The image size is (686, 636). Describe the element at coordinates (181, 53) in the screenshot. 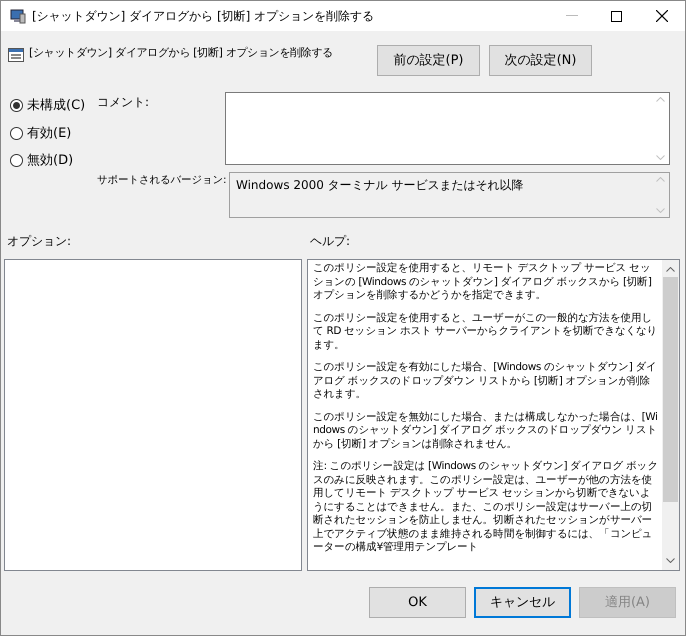

I see `policy-title: [シャットダウン] ダイアログから [切断] オプションを削除する` at that location.